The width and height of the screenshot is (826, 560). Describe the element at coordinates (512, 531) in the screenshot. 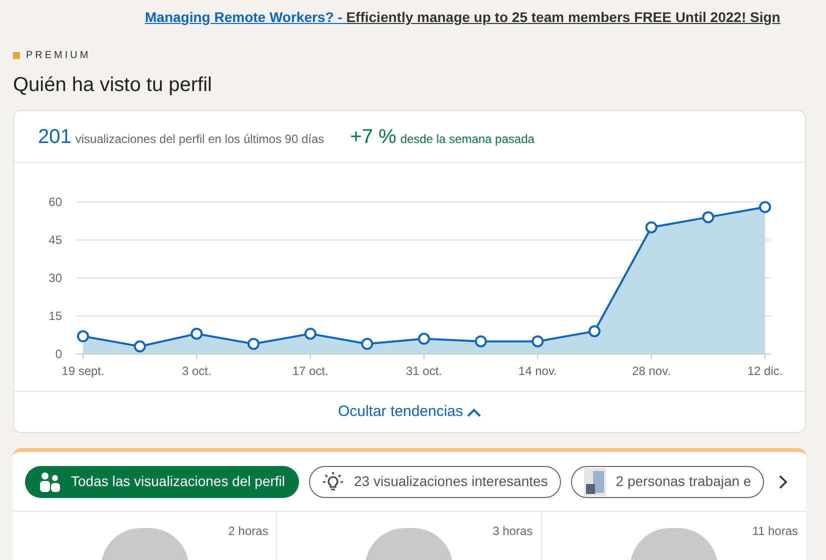

I see `time-ago: 3 horas` at that location.